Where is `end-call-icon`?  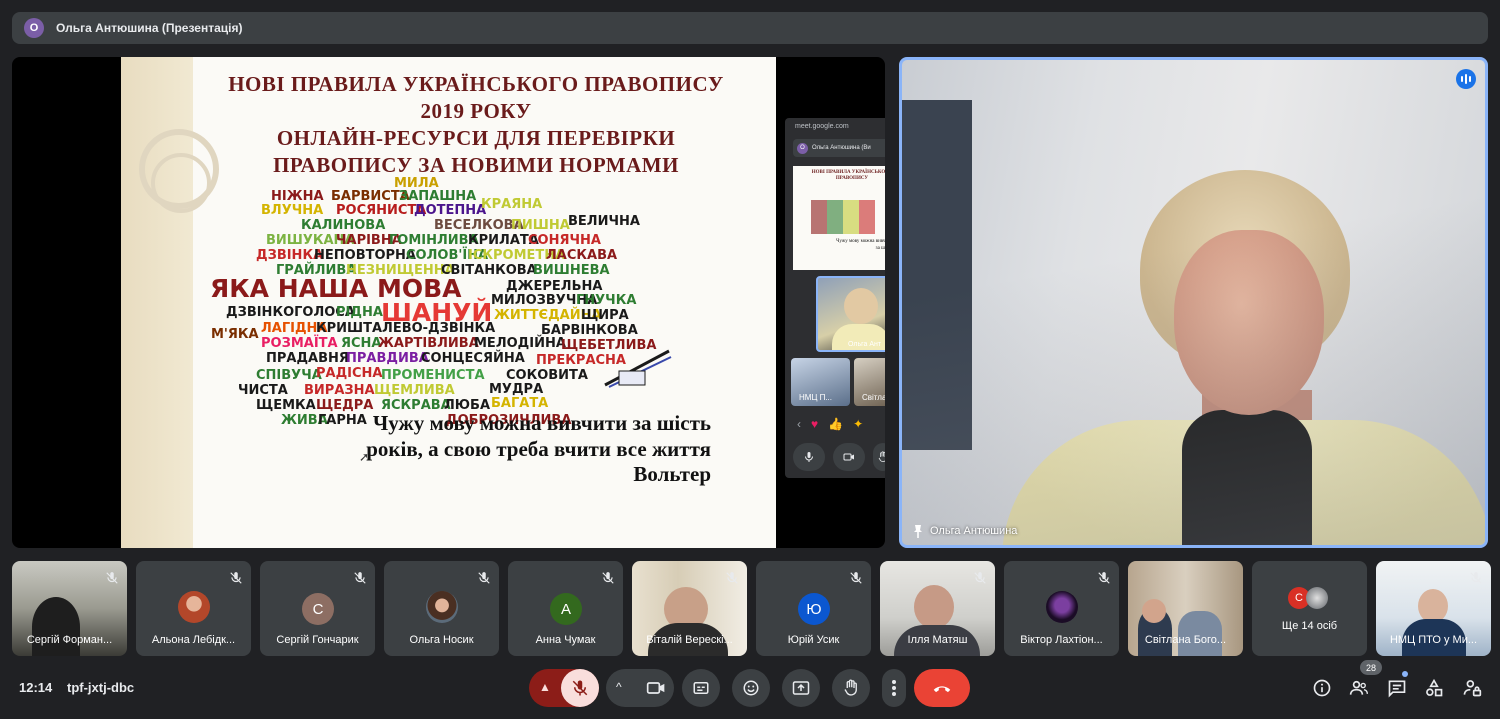 end-call-icon is located at coordinates (942, 689).